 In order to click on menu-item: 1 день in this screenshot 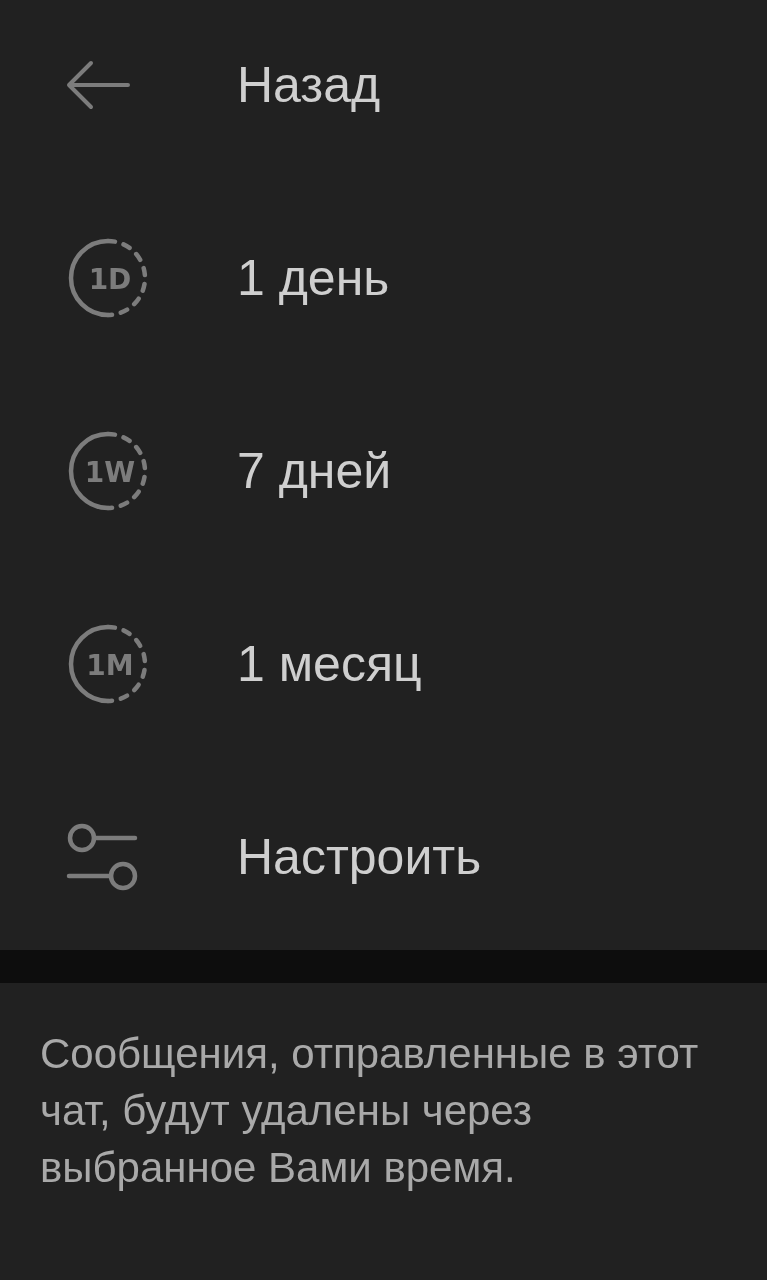, I will do `click(313, 277)`.